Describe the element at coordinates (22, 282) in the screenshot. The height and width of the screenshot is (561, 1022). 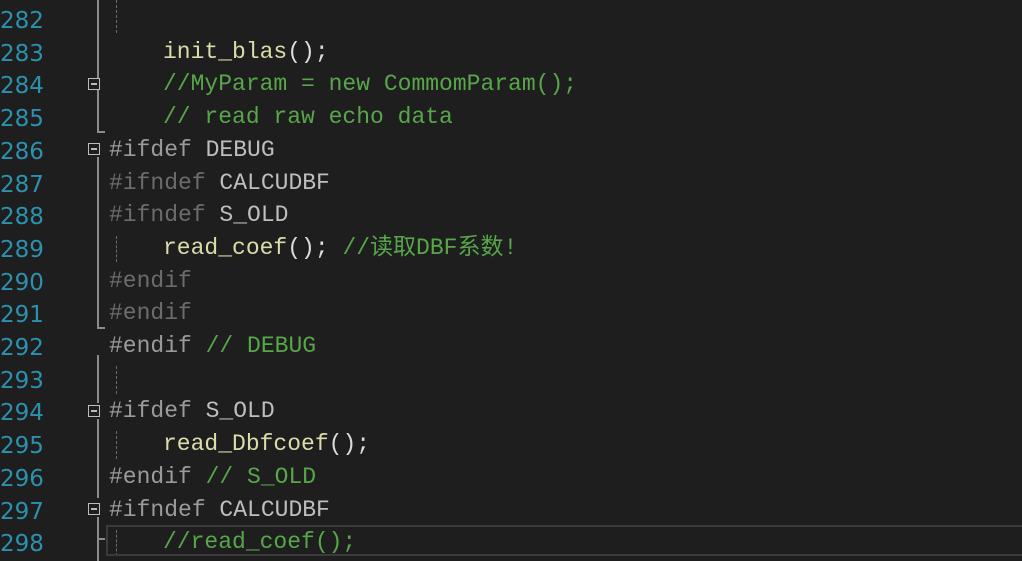
I see `line-number: 290` at that location.